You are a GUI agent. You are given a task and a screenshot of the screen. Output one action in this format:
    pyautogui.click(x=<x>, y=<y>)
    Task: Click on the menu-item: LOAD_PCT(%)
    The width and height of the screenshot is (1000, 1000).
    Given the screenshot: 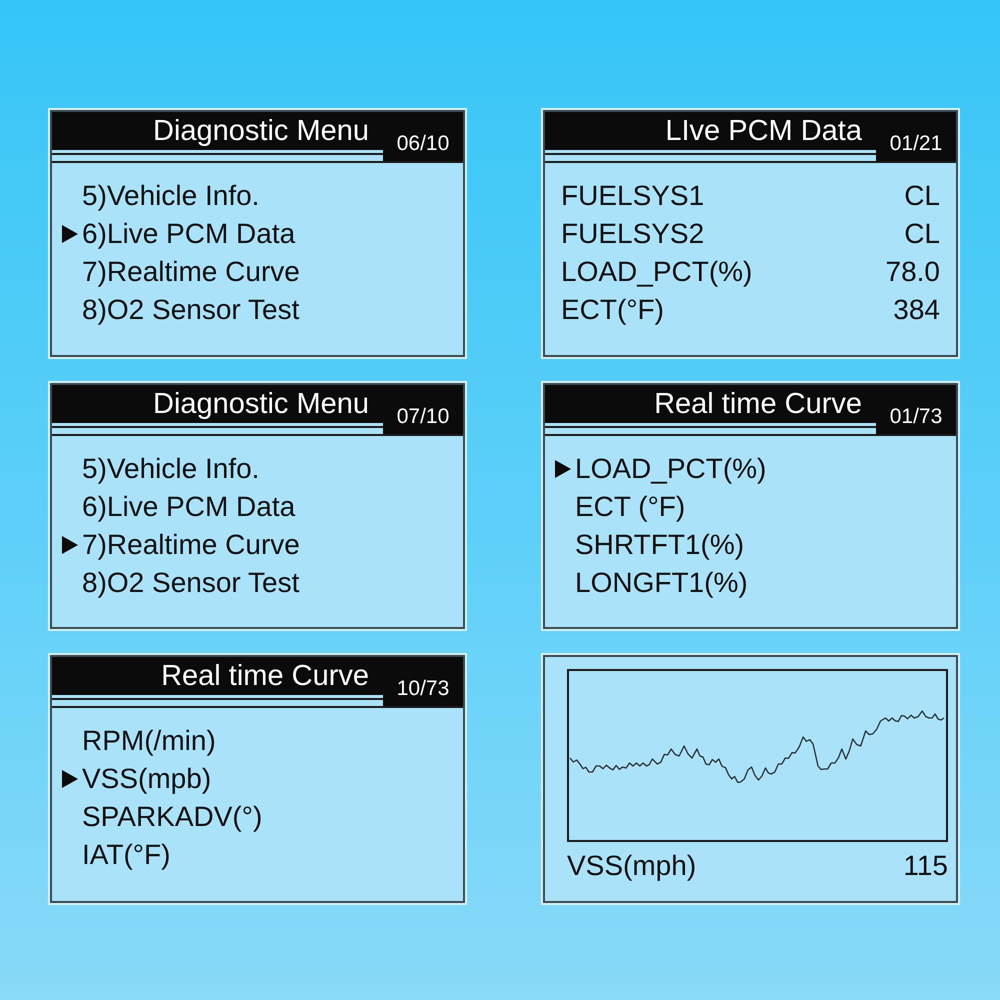 What is the action you would take?
    pyautogui.click(x=670, y=469)
    